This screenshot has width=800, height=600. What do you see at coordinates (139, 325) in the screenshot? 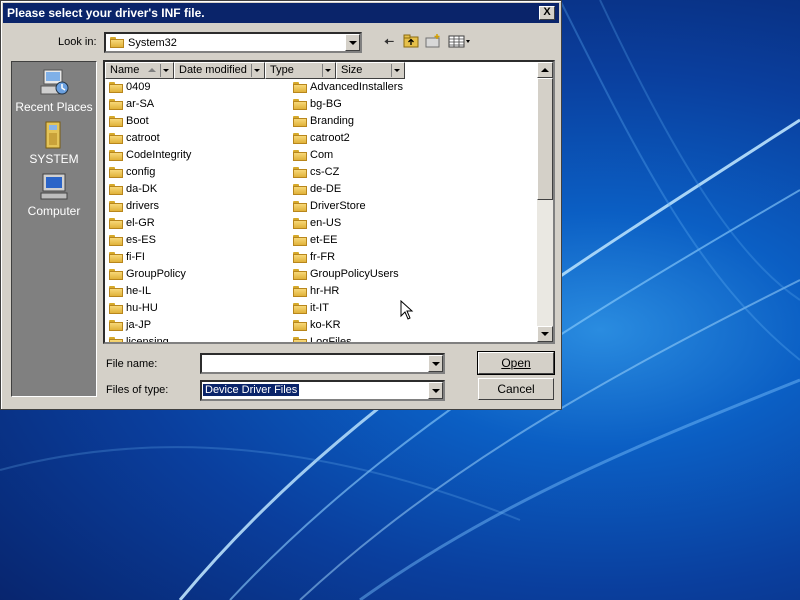
I see `folder-name: ja-JP` at bounding box center [139, 325].